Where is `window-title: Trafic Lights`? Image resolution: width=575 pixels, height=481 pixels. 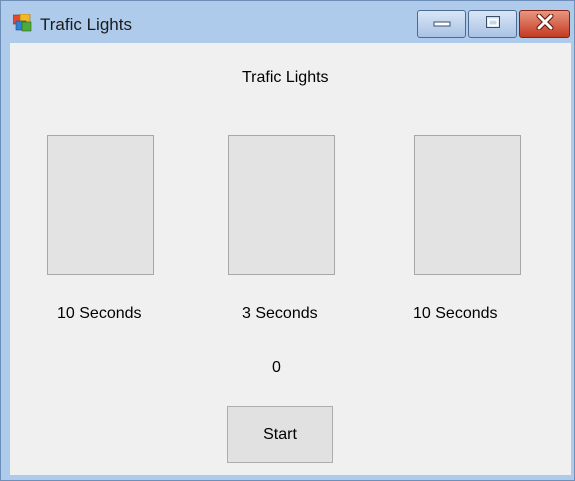
window-title: Trafic Lights is located at coordinates (86, 24).